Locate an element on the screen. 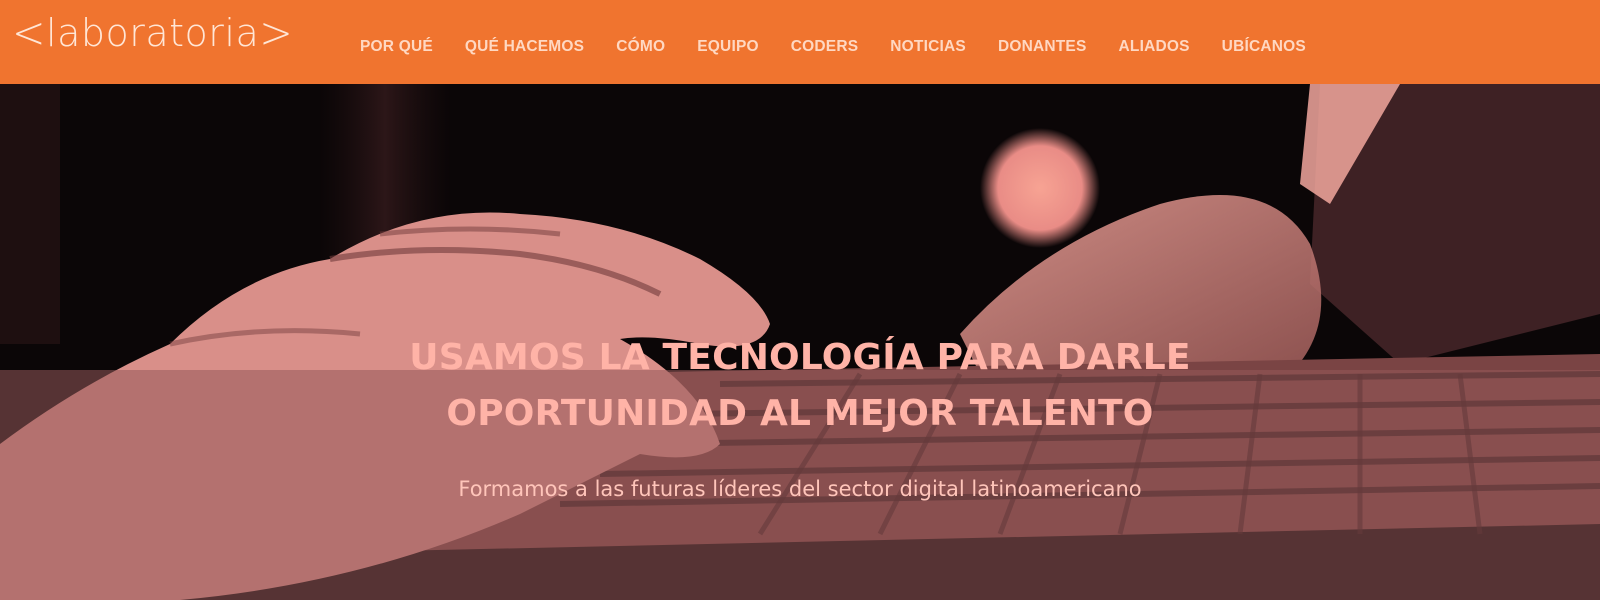 The image size is (1600, 600). nav-item-como: CÓMO is located at coordinates (640, 47).